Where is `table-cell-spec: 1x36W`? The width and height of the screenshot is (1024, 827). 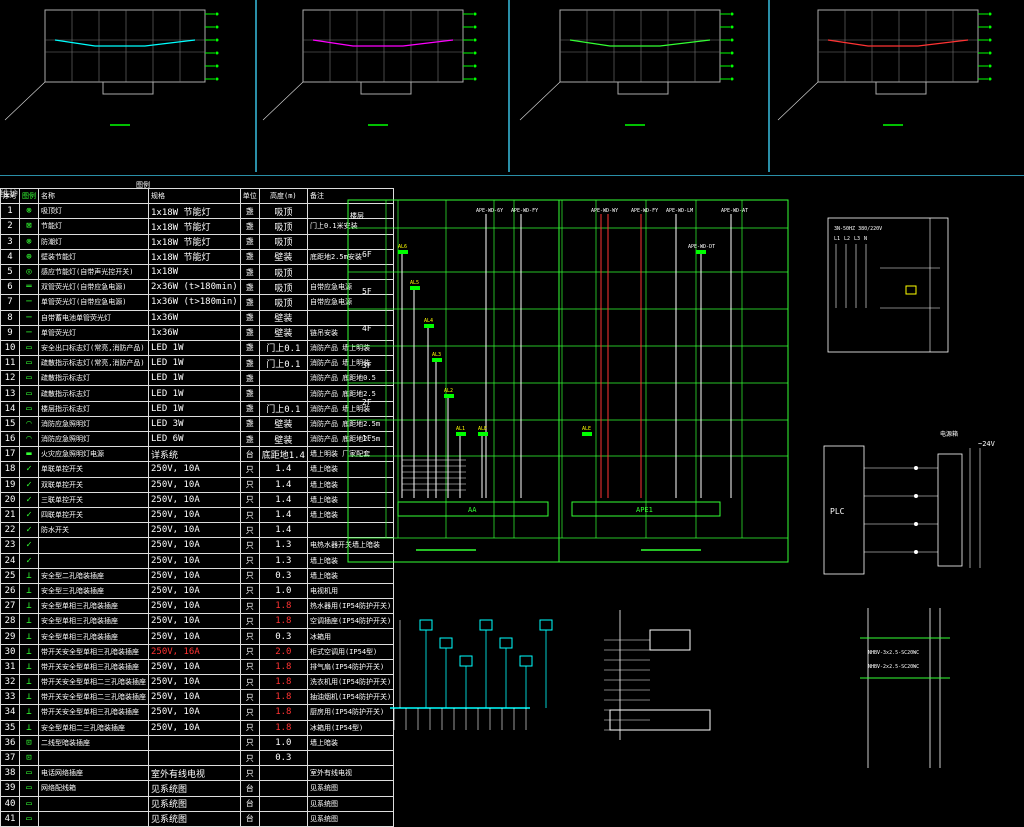
table-cell-spec: 1x36W is located at coordinates (194, 317).